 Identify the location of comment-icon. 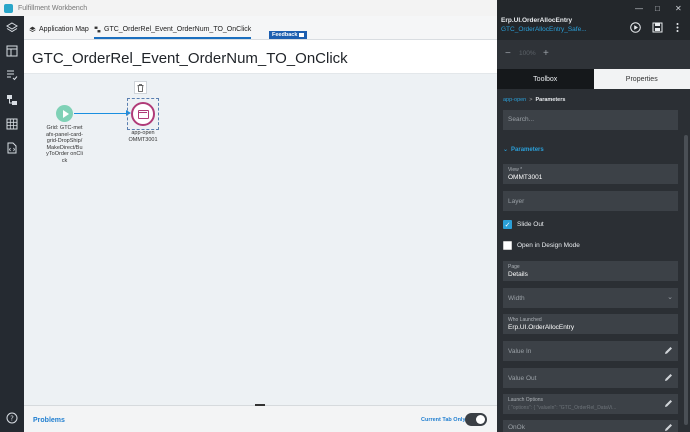
(302, 35).